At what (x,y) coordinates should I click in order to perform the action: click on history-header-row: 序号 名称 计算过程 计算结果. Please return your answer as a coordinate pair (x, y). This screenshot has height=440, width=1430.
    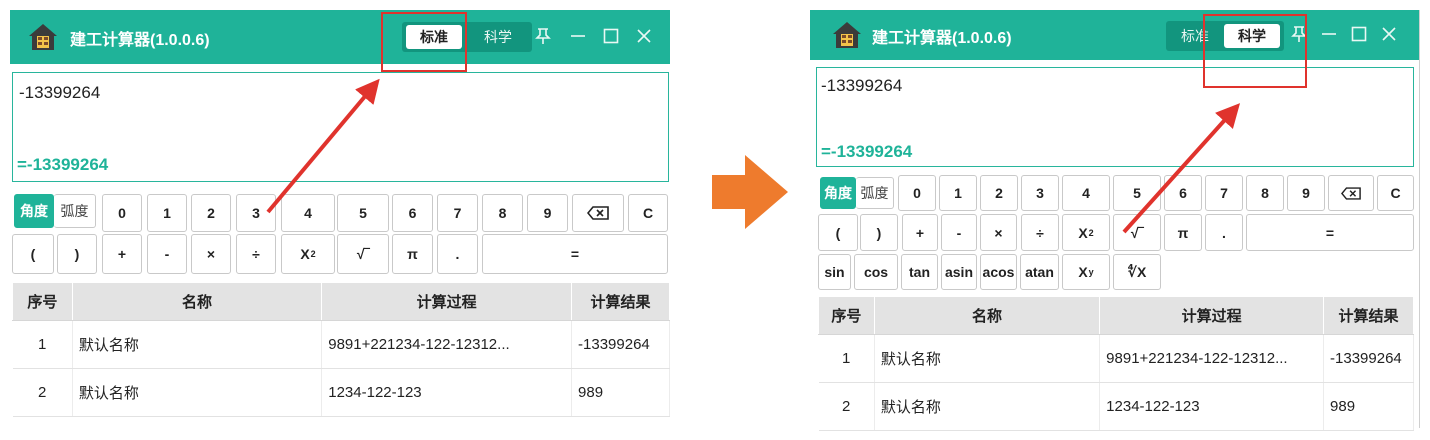
    Looking at the image, I should click on (341, 301).